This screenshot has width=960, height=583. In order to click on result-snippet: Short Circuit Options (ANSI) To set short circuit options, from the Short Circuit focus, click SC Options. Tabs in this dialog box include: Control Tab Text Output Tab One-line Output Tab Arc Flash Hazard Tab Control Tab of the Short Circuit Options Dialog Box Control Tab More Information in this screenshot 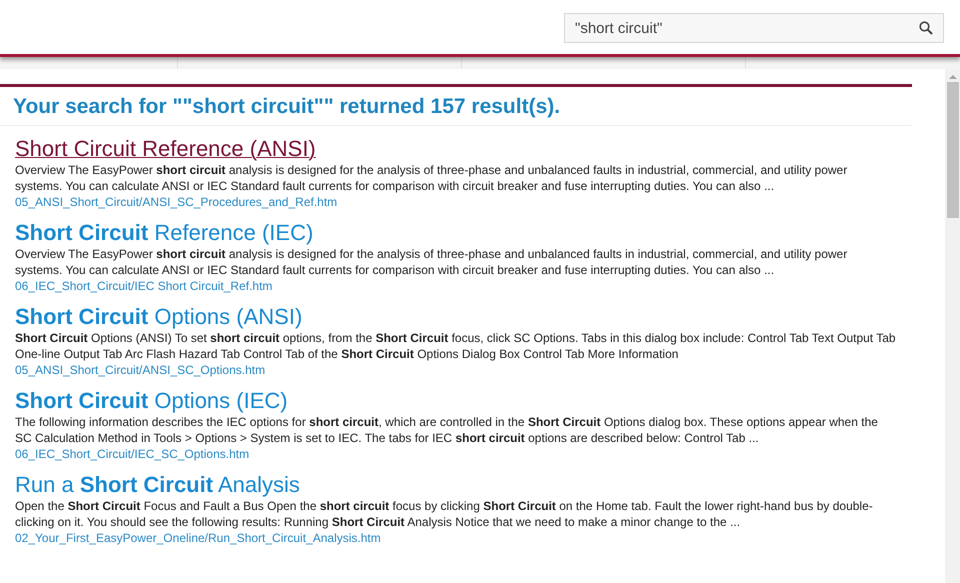, I will do `click(456, 346)`.